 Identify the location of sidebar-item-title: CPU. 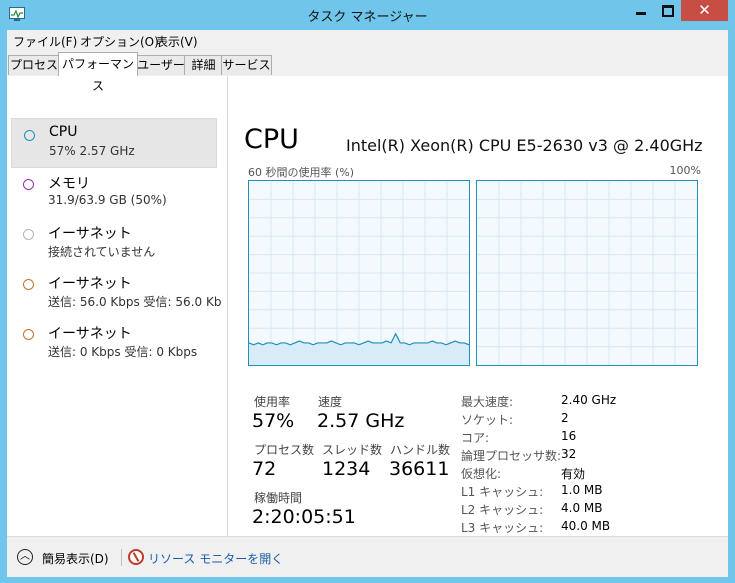
(63, 132).